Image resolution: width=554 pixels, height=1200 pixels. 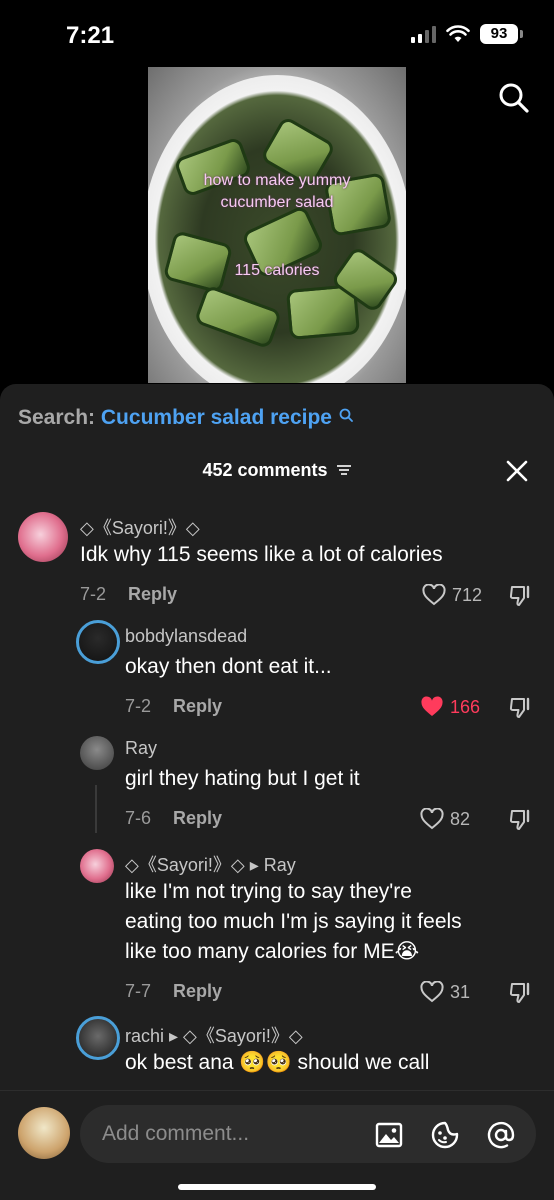 I want to click on comment-username: Ray, so click(x=141, y=748).